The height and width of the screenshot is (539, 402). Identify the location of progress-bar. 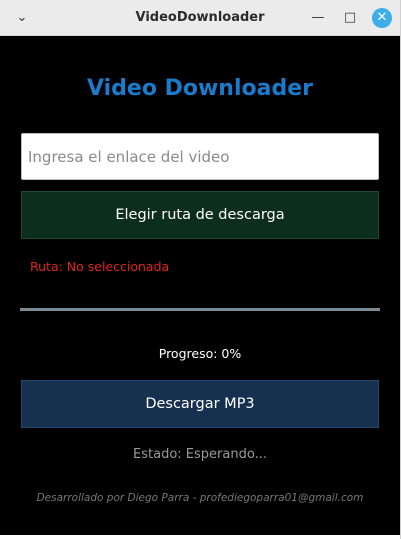
(200, 309).